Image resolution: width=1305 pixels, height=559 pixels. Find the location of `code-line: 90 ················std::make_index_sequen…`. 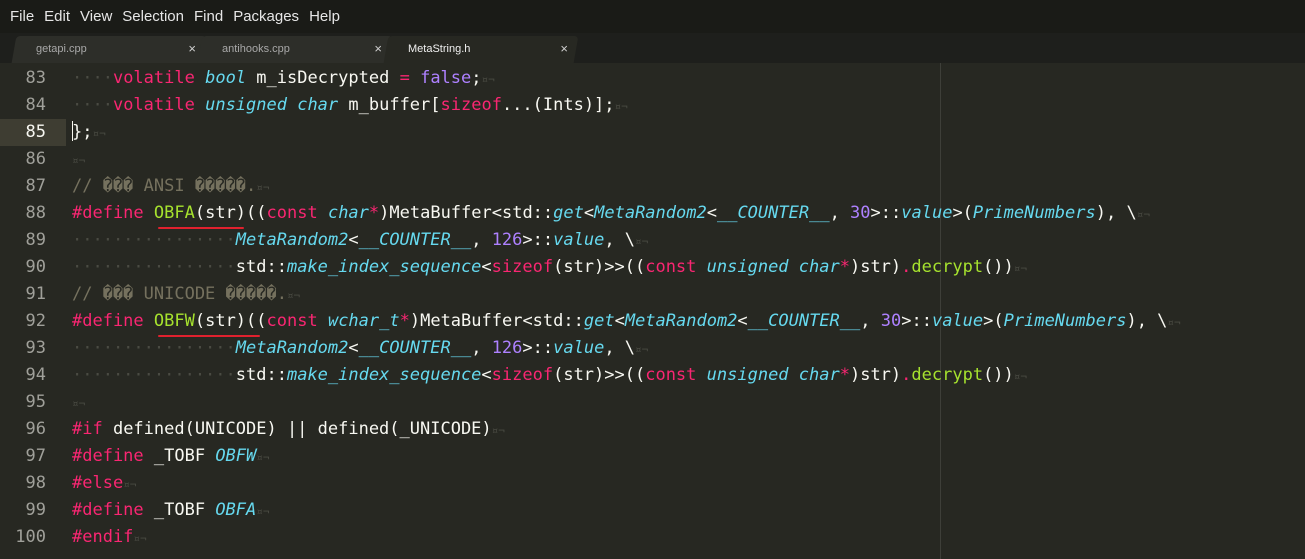

code-line: 90 ················std::make_index_sequen… is located at coordinates (652, 267).